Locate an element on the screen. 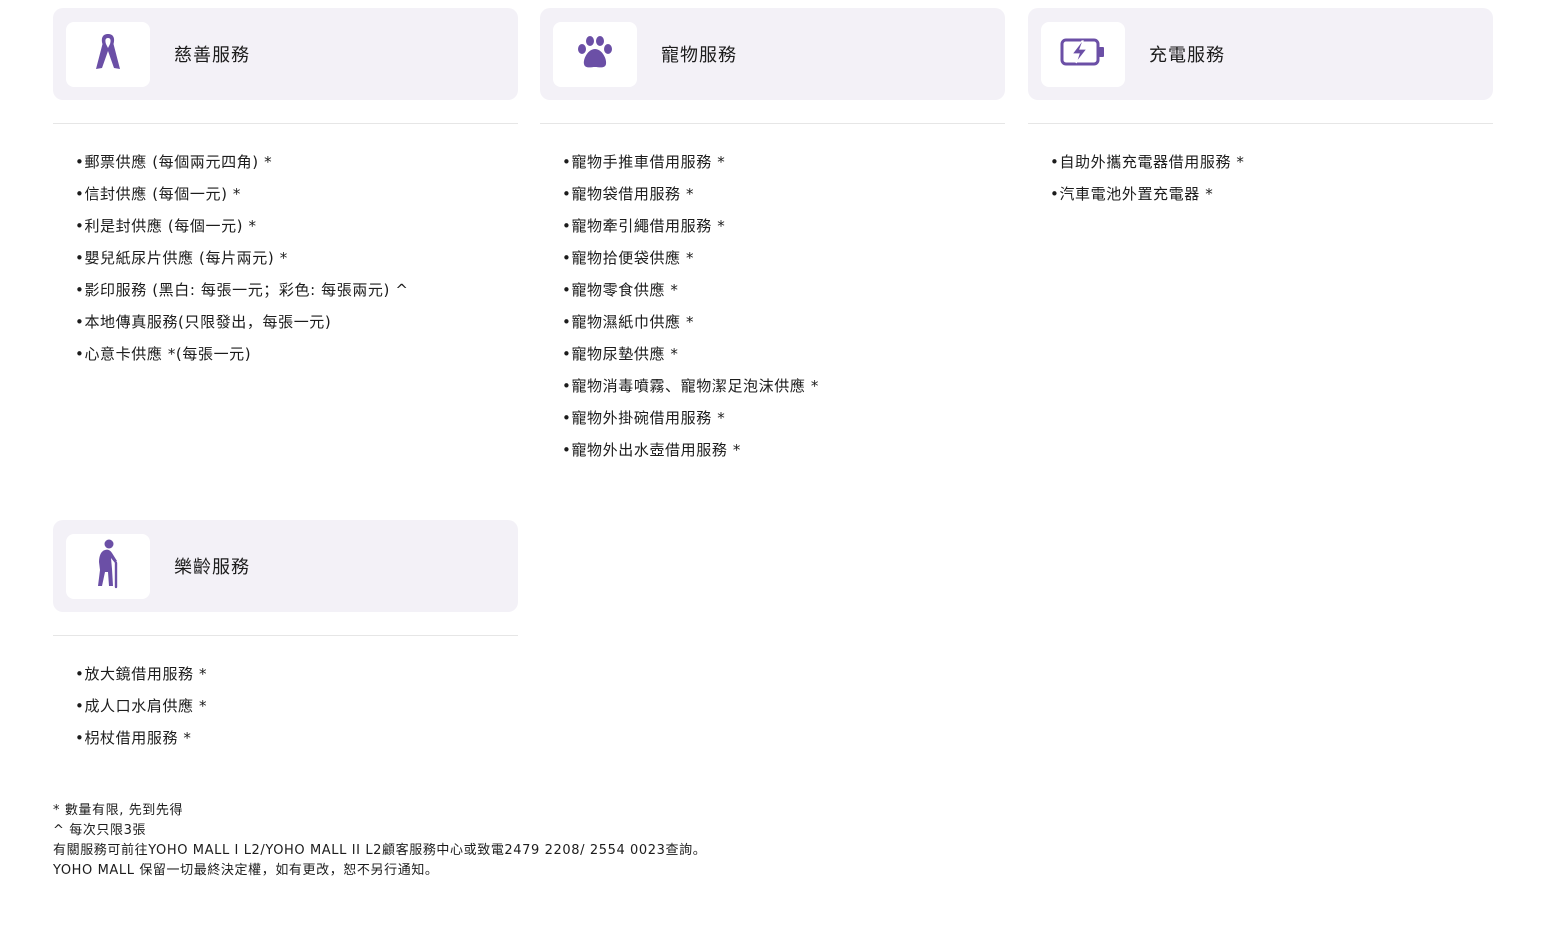  elderly-icon-box is located at coordinates (108, 566).